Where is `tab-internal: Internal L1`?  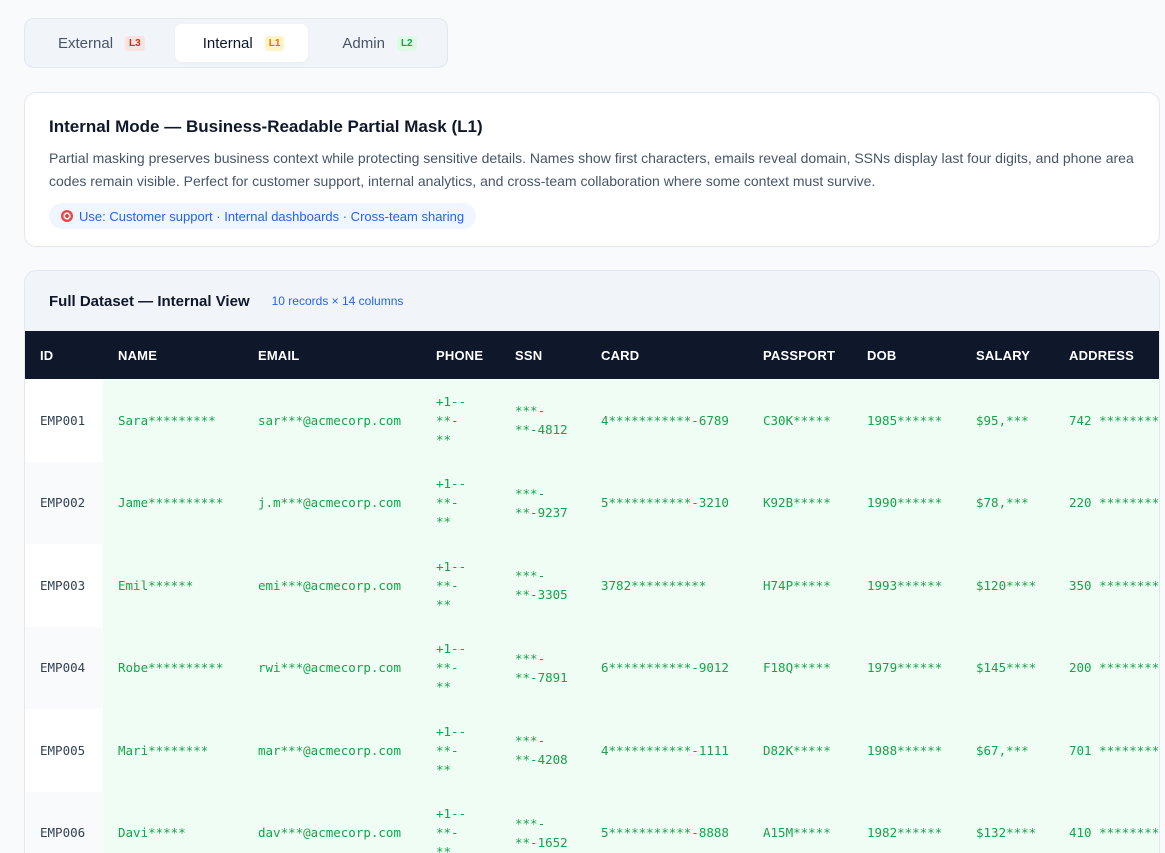 tab-internal: Internal L1 is located at coordinates (241, 43).